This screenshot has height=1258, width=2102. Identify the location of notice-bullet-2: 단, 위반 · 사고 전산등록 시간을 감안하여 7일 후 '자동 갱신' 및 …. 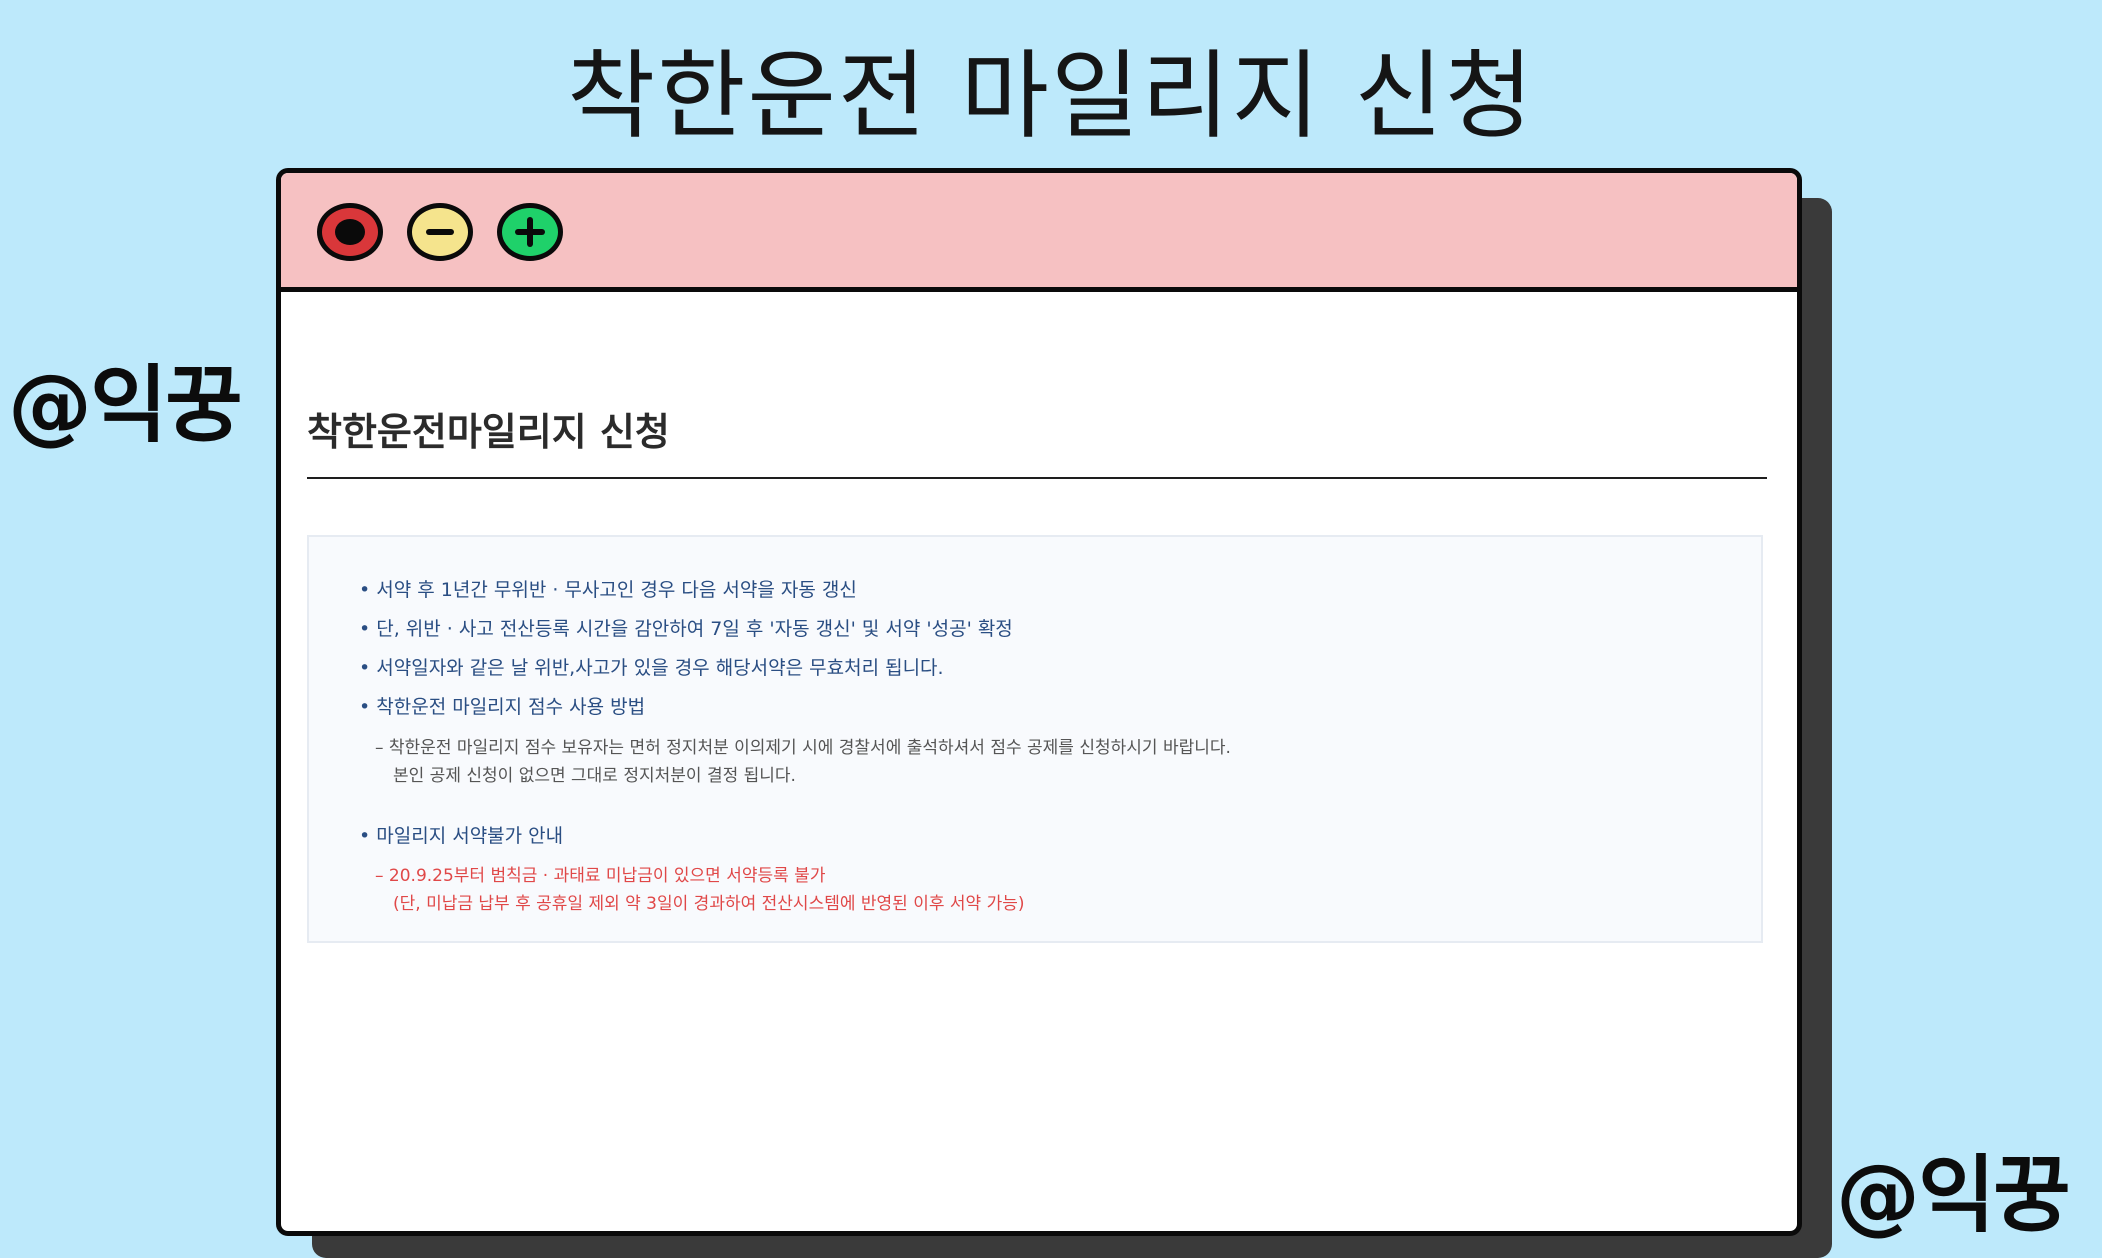
(686, 627).